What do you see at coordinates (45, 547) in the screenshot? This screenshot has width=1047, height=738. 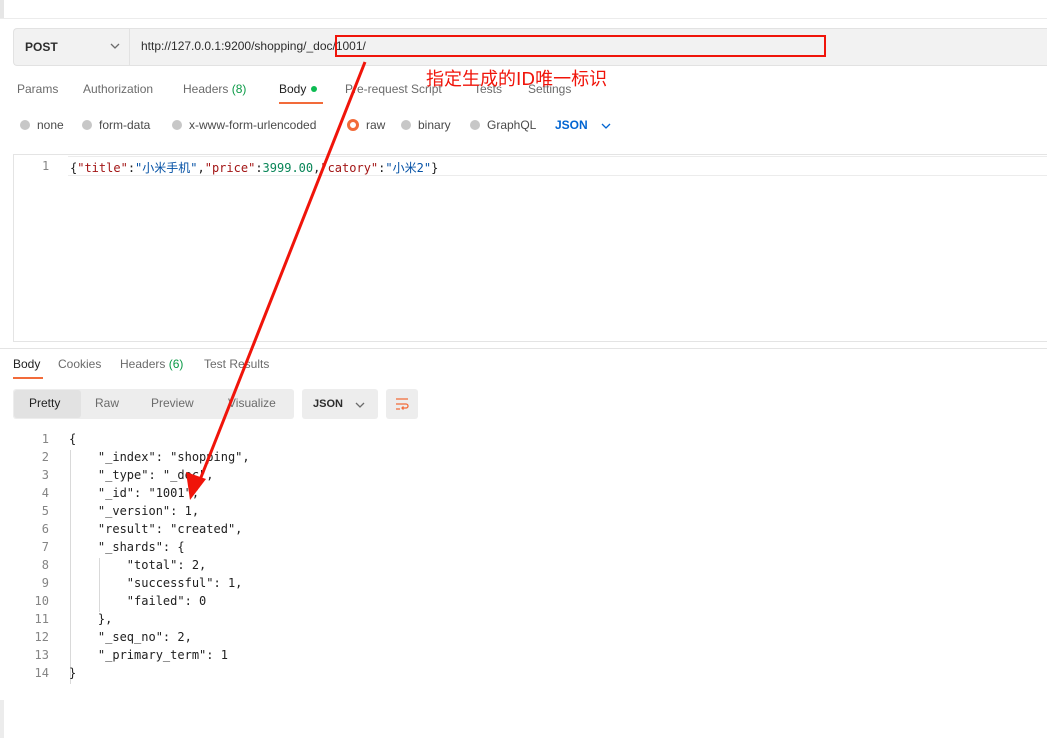 I see `line-number: 7` at bounding box center [45, 547].